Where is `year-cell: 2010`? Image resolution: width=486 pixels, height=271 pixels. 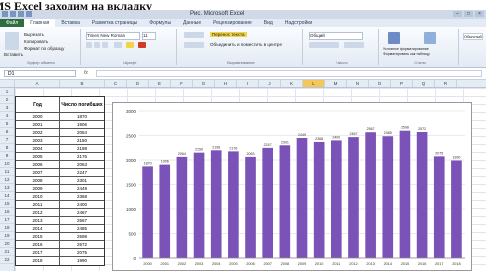 year-cell: 2010 is located at coordinates (38, 196).